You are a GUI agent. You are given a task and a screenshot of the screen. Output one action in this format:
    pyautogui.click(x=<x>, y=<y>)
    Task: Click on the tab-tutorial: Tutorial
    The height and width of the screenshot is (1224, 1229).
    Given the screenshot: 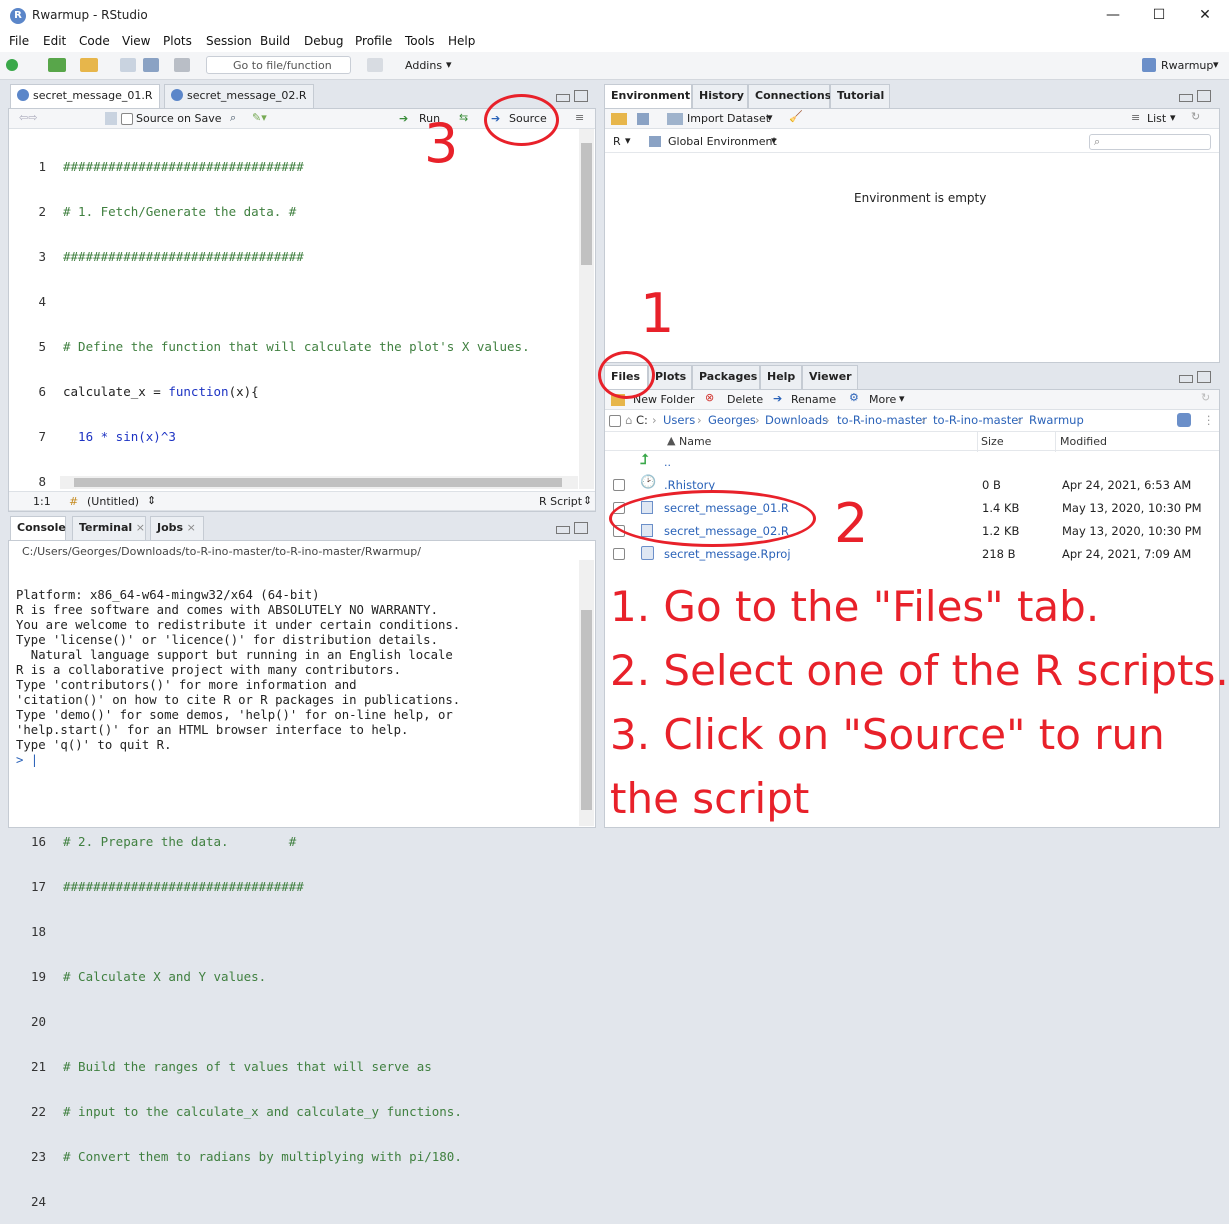 What is the action you would take?
    pyautogui.click(x=860, y=96)
    